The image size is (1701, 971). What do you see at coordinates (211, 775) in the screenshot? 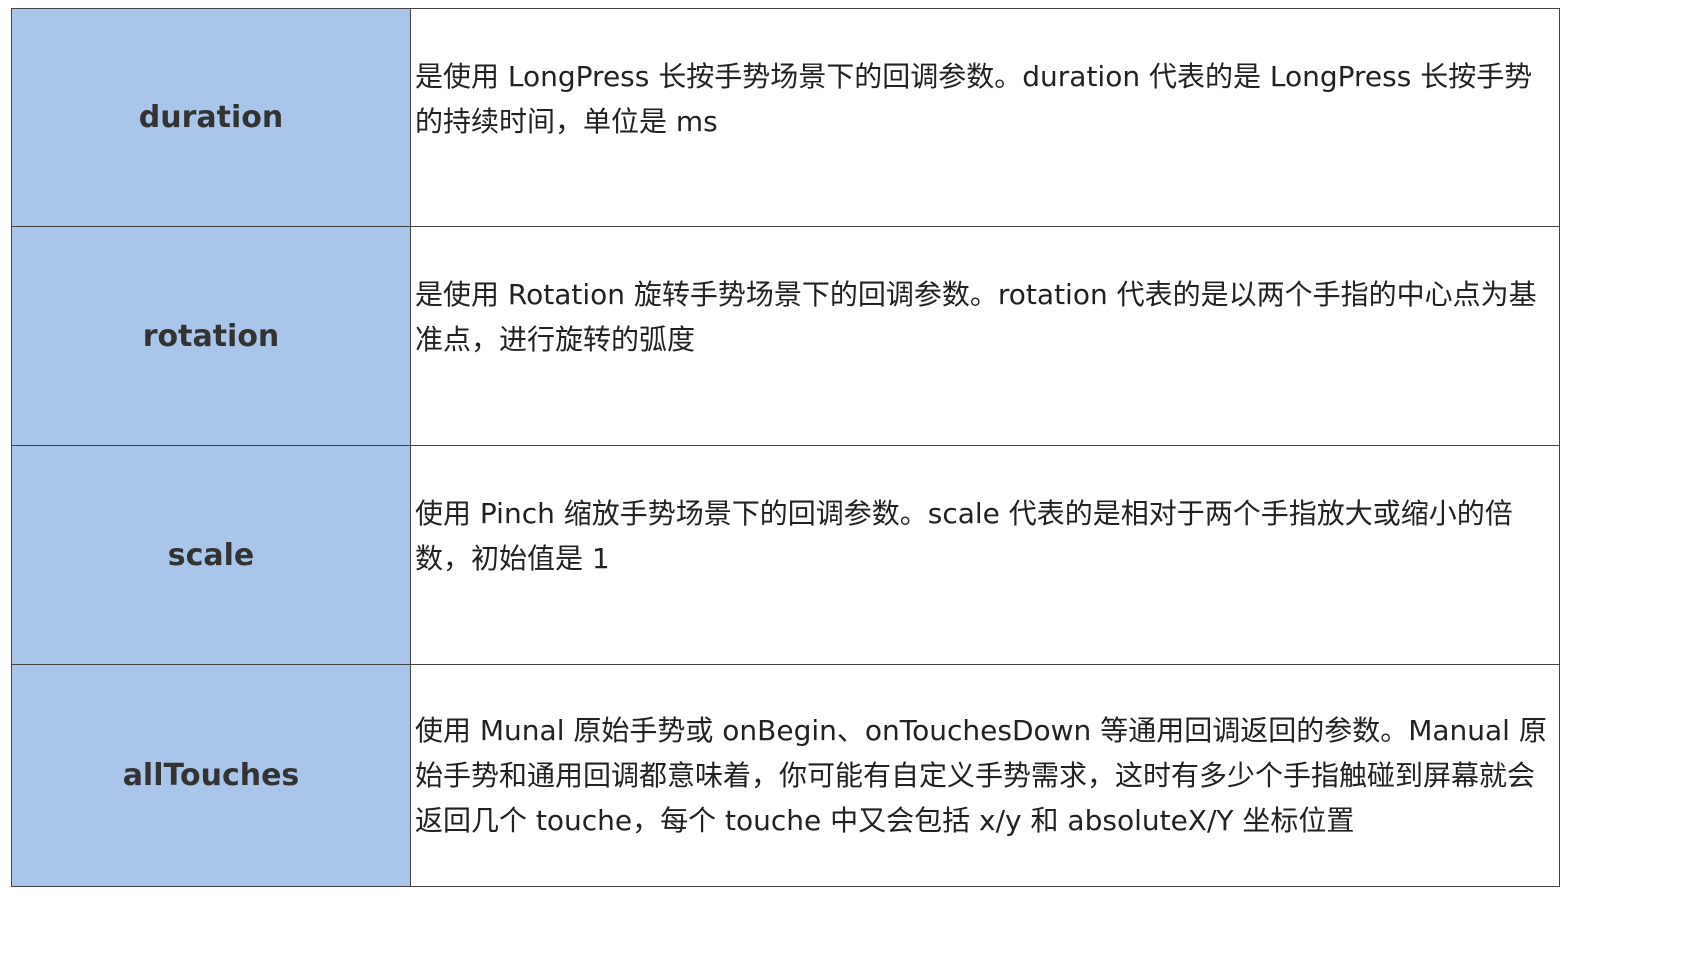
I see `param-name-cell: allTouches` at bounding box center [211, 775].